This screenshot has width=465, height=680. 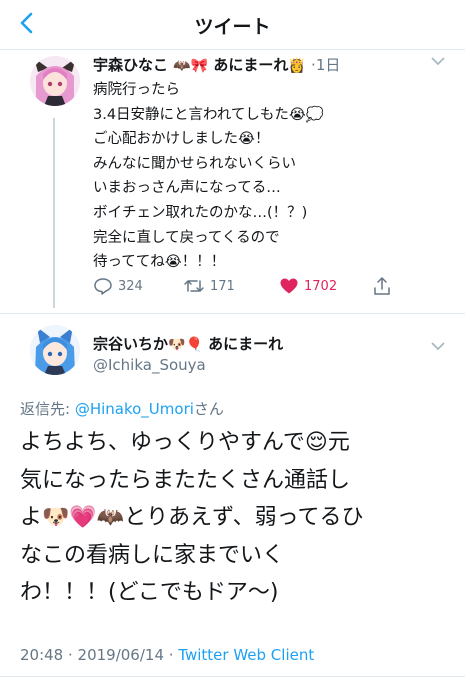 I want to click on tweet-line: よ🐶💗🦇とりあえず、弱ってるひ, so click(x=192, y=517).